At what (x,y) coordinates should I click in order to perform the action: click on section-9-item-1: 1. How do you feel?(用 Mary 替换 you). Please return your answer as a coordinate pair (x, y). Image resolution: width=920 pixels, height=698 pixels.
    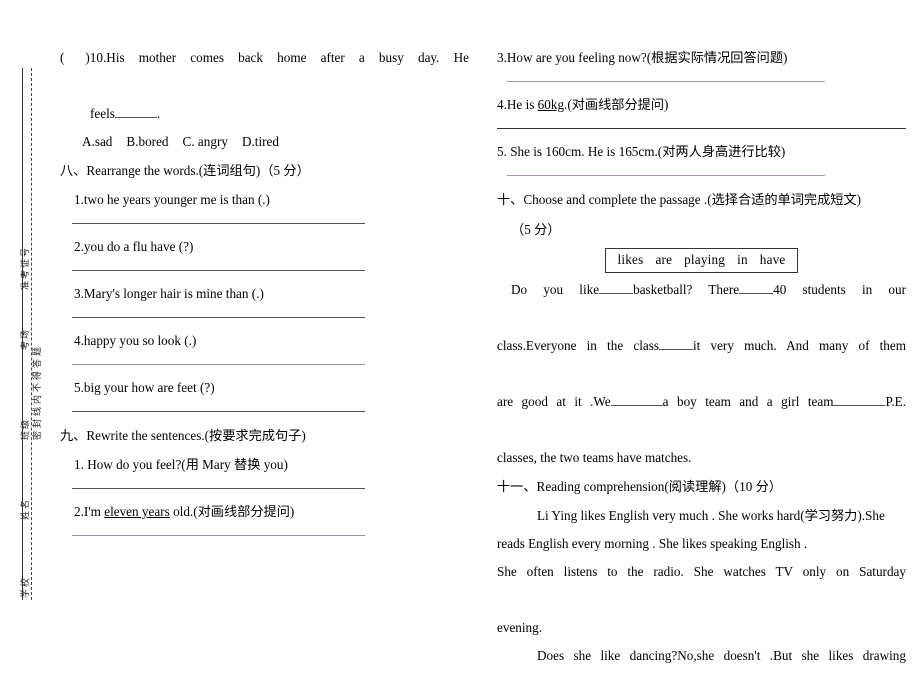
    Looking at the image, I should click on (181, 464).